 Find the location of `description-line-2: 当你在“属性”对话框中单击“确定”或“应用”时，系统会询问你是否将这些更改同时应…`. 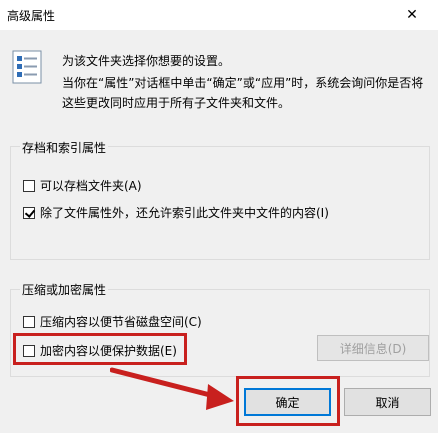

description-line-2: 当你在“属性”对话框中单击“确定”或“应用”时，系统会询问你是否将这些更改同时应… is located at coordinates (243, 93).